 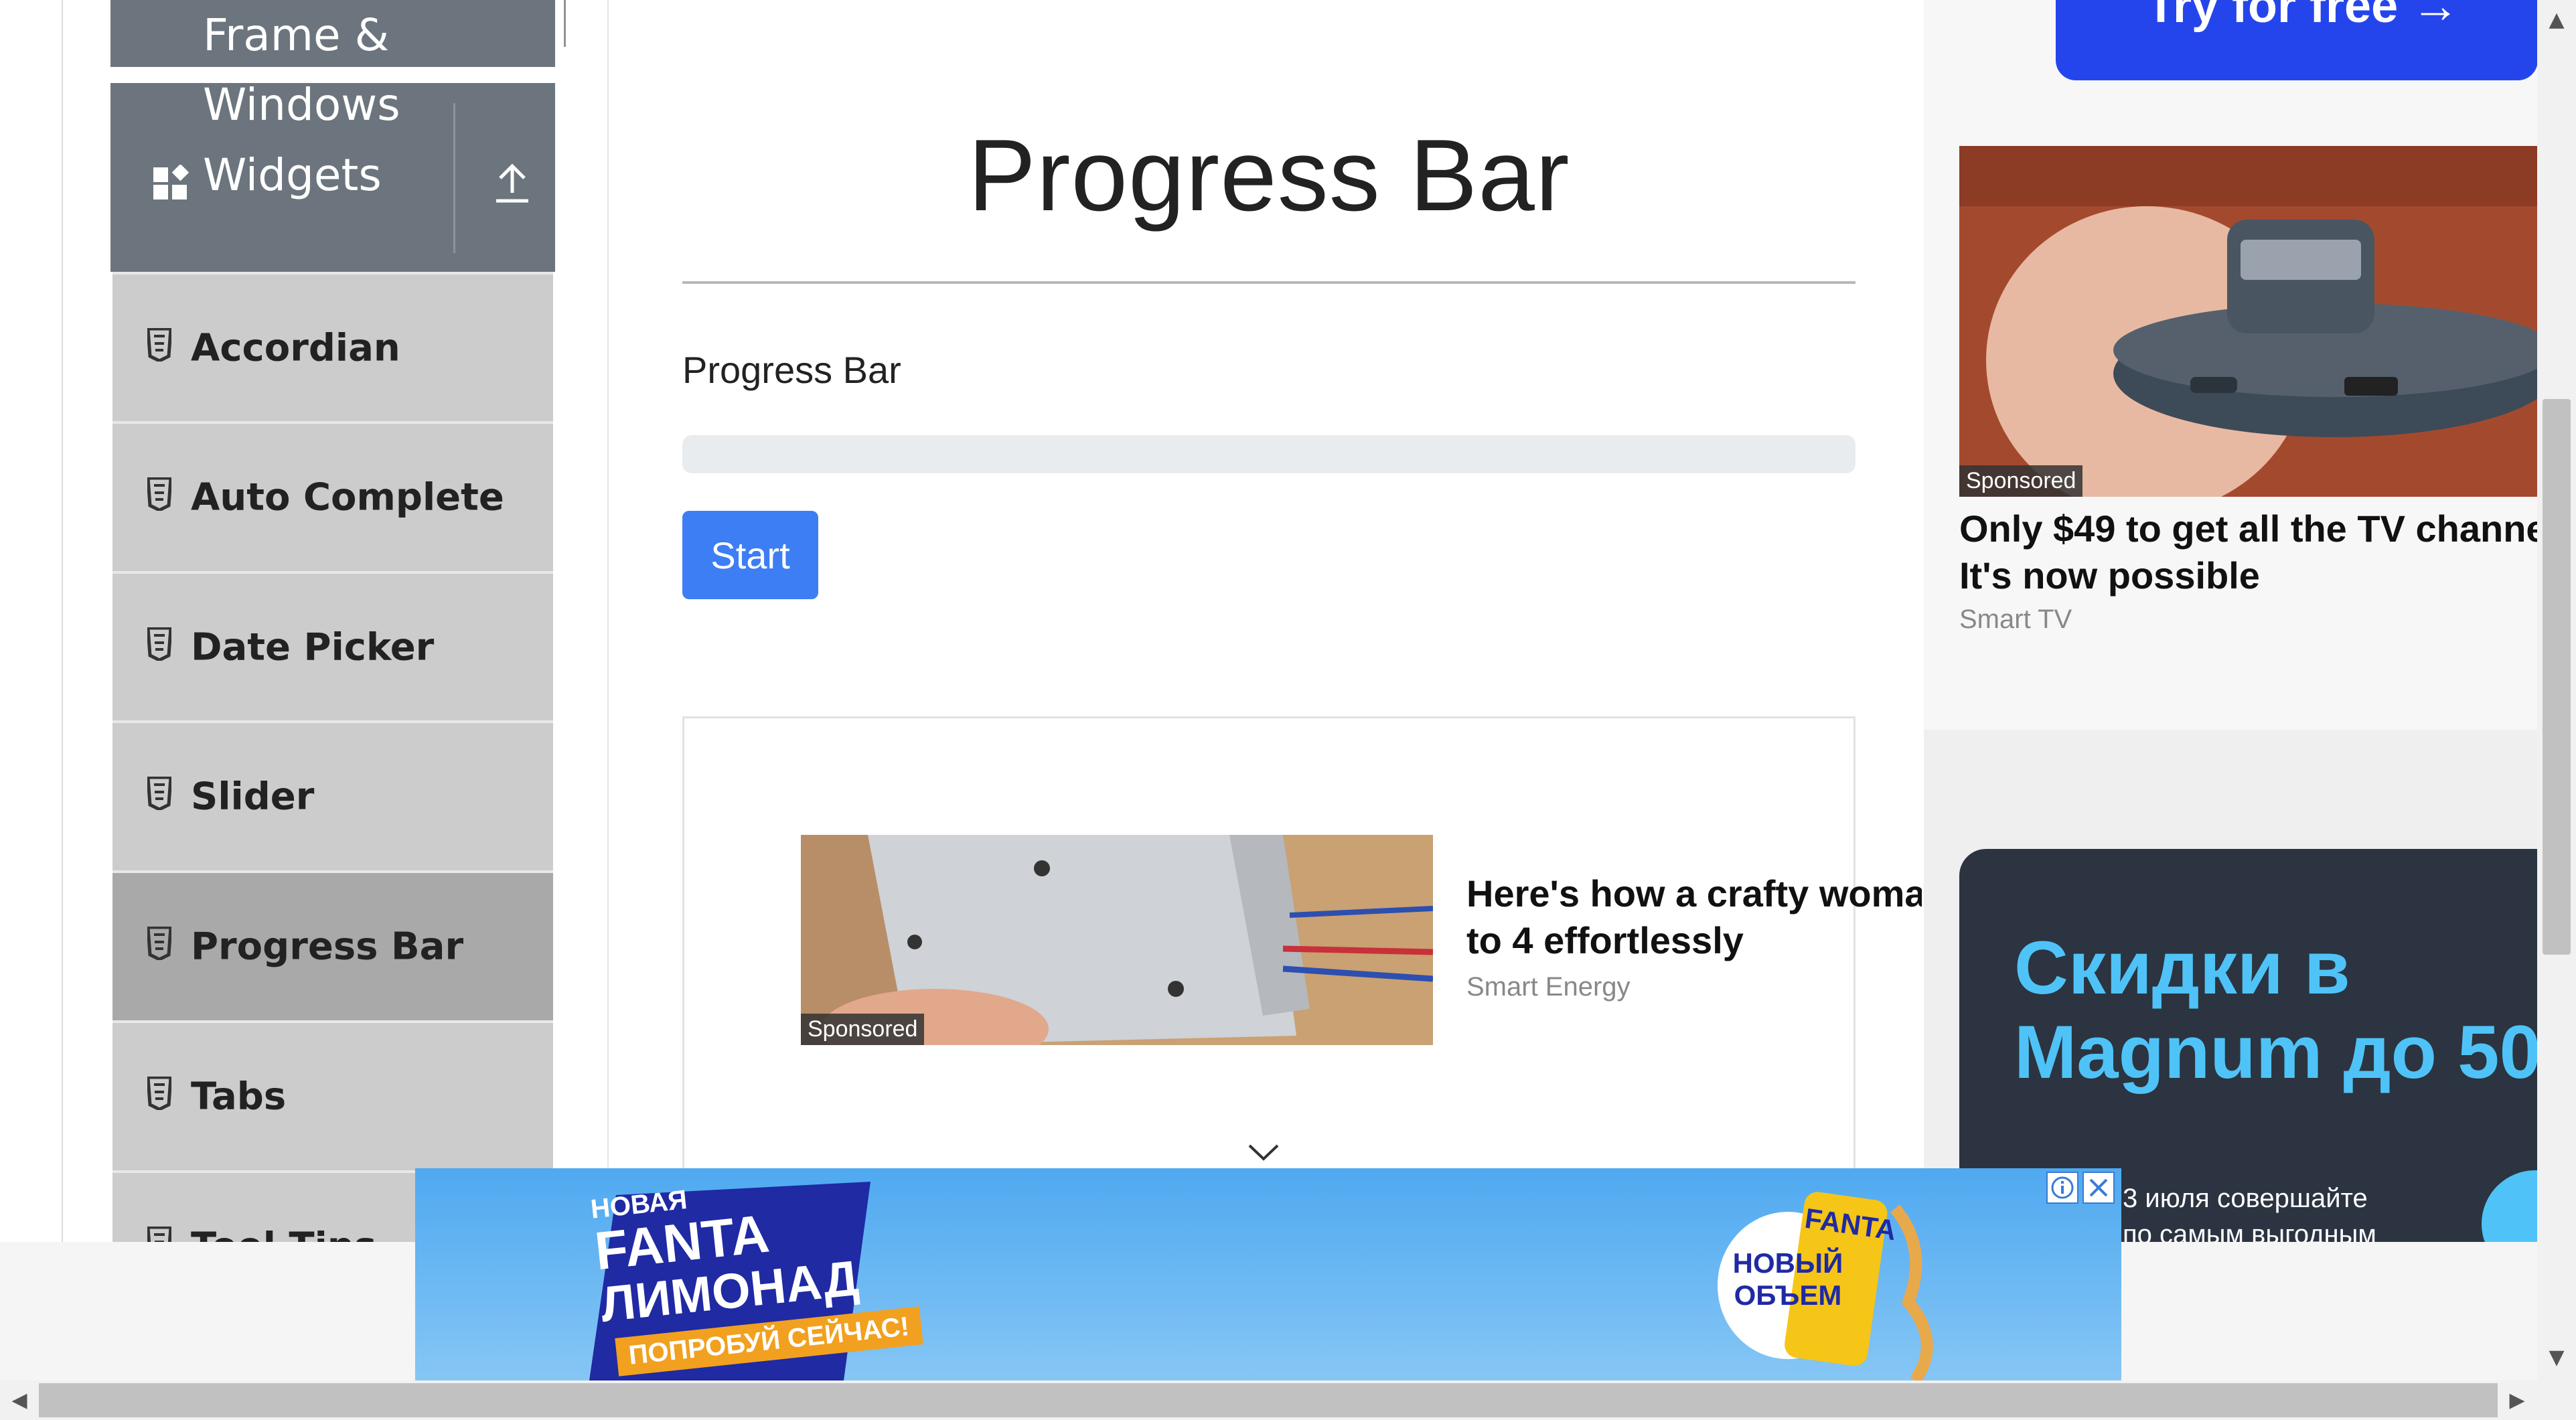 I want to click on try-for-free-label: Try for free →, so click(x=2303, y=16).